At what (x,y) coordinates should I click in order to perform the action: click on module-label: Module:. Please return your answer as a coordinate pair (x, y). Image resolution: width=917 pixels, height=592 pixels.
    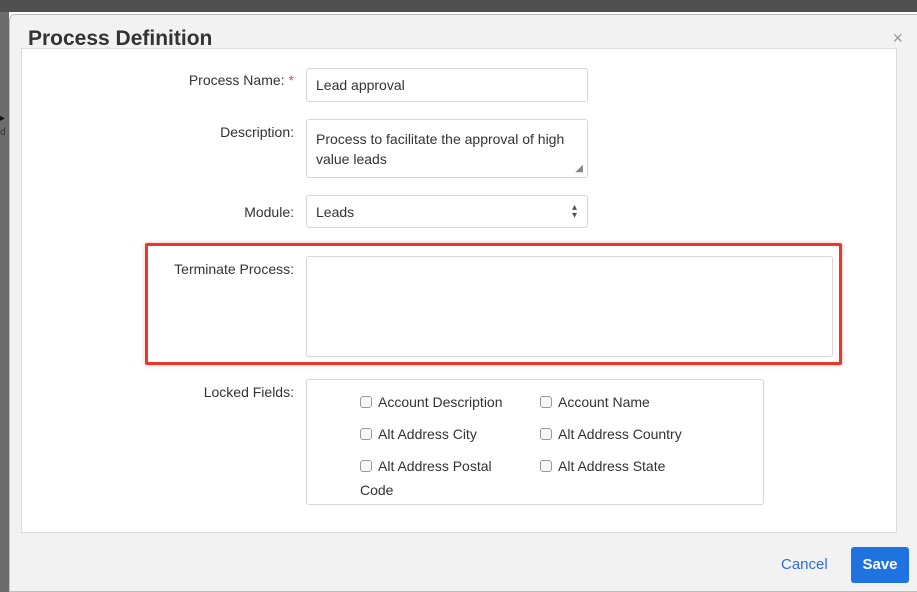
    Looking at the image, I should click on (269, 212).